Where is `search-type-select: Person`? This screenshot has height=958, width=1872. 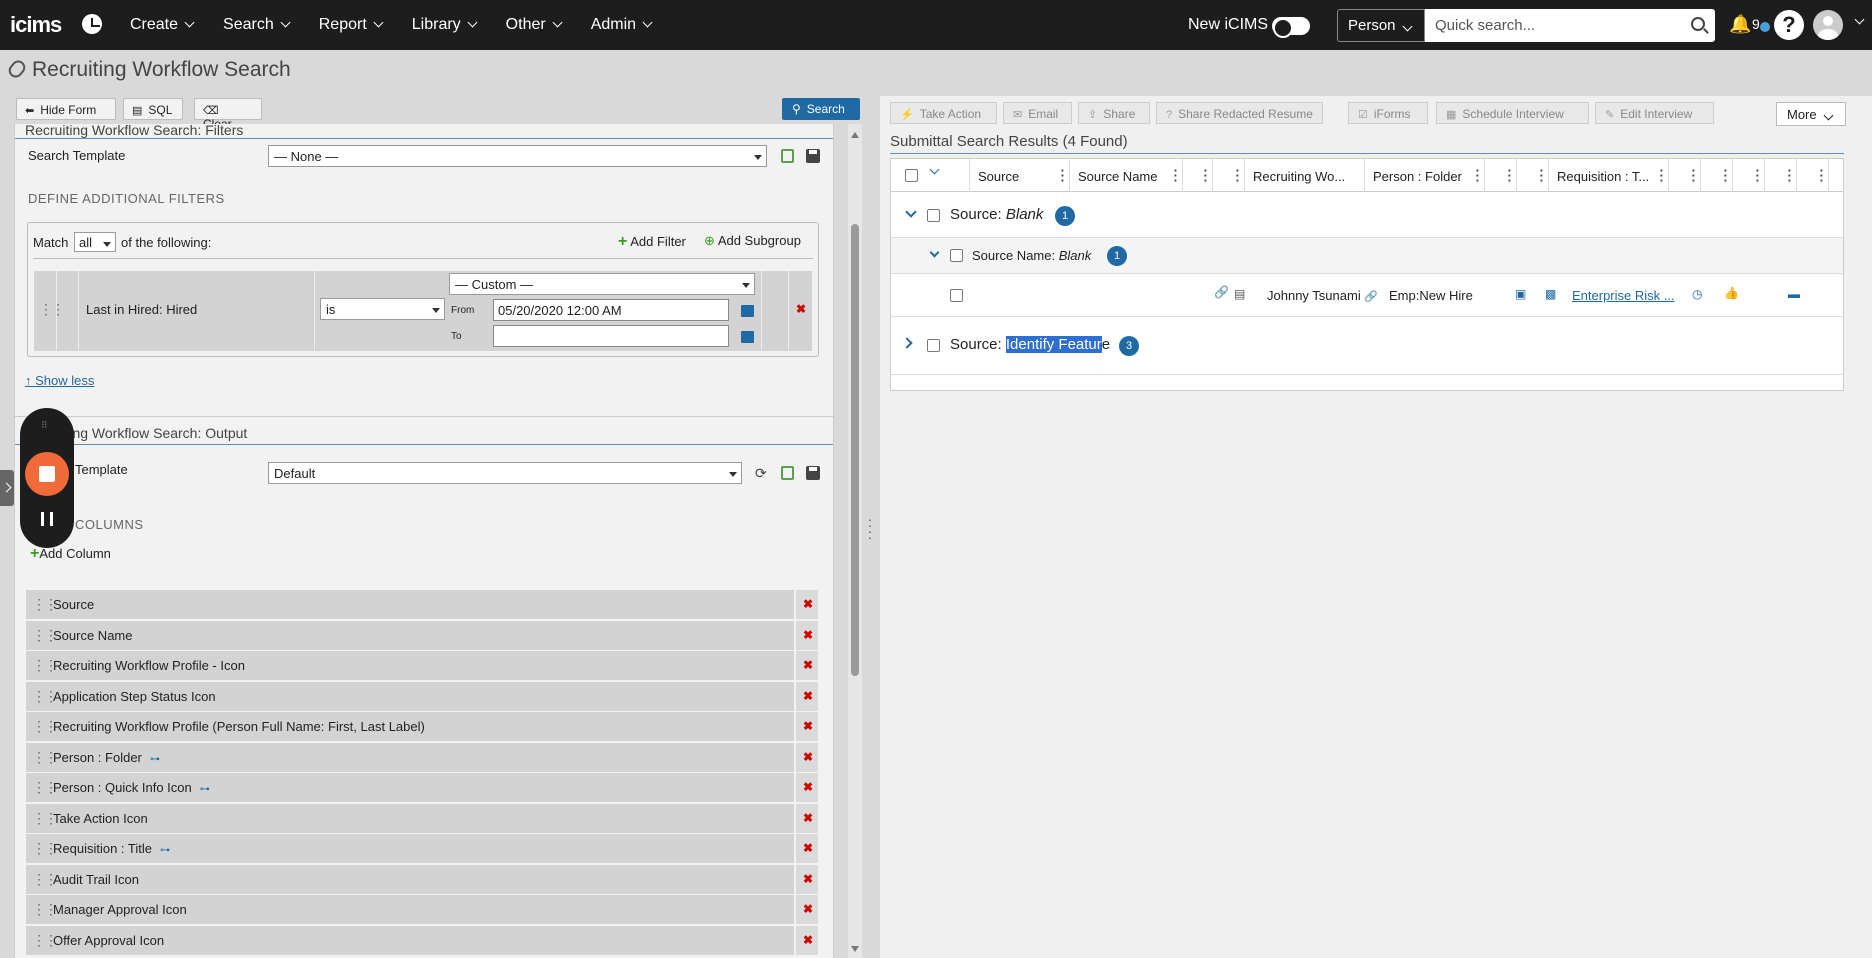 search-type-select: Person is located at coordinates (1381, 25).